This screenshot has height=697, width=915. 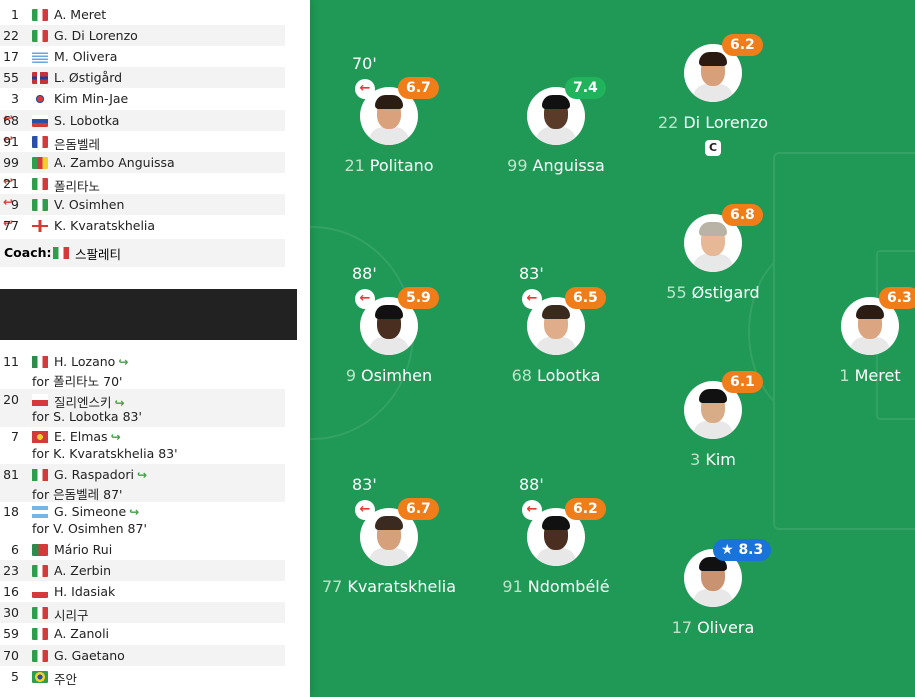 I want to click on player-name: Kim, so click(x=720, y=459).